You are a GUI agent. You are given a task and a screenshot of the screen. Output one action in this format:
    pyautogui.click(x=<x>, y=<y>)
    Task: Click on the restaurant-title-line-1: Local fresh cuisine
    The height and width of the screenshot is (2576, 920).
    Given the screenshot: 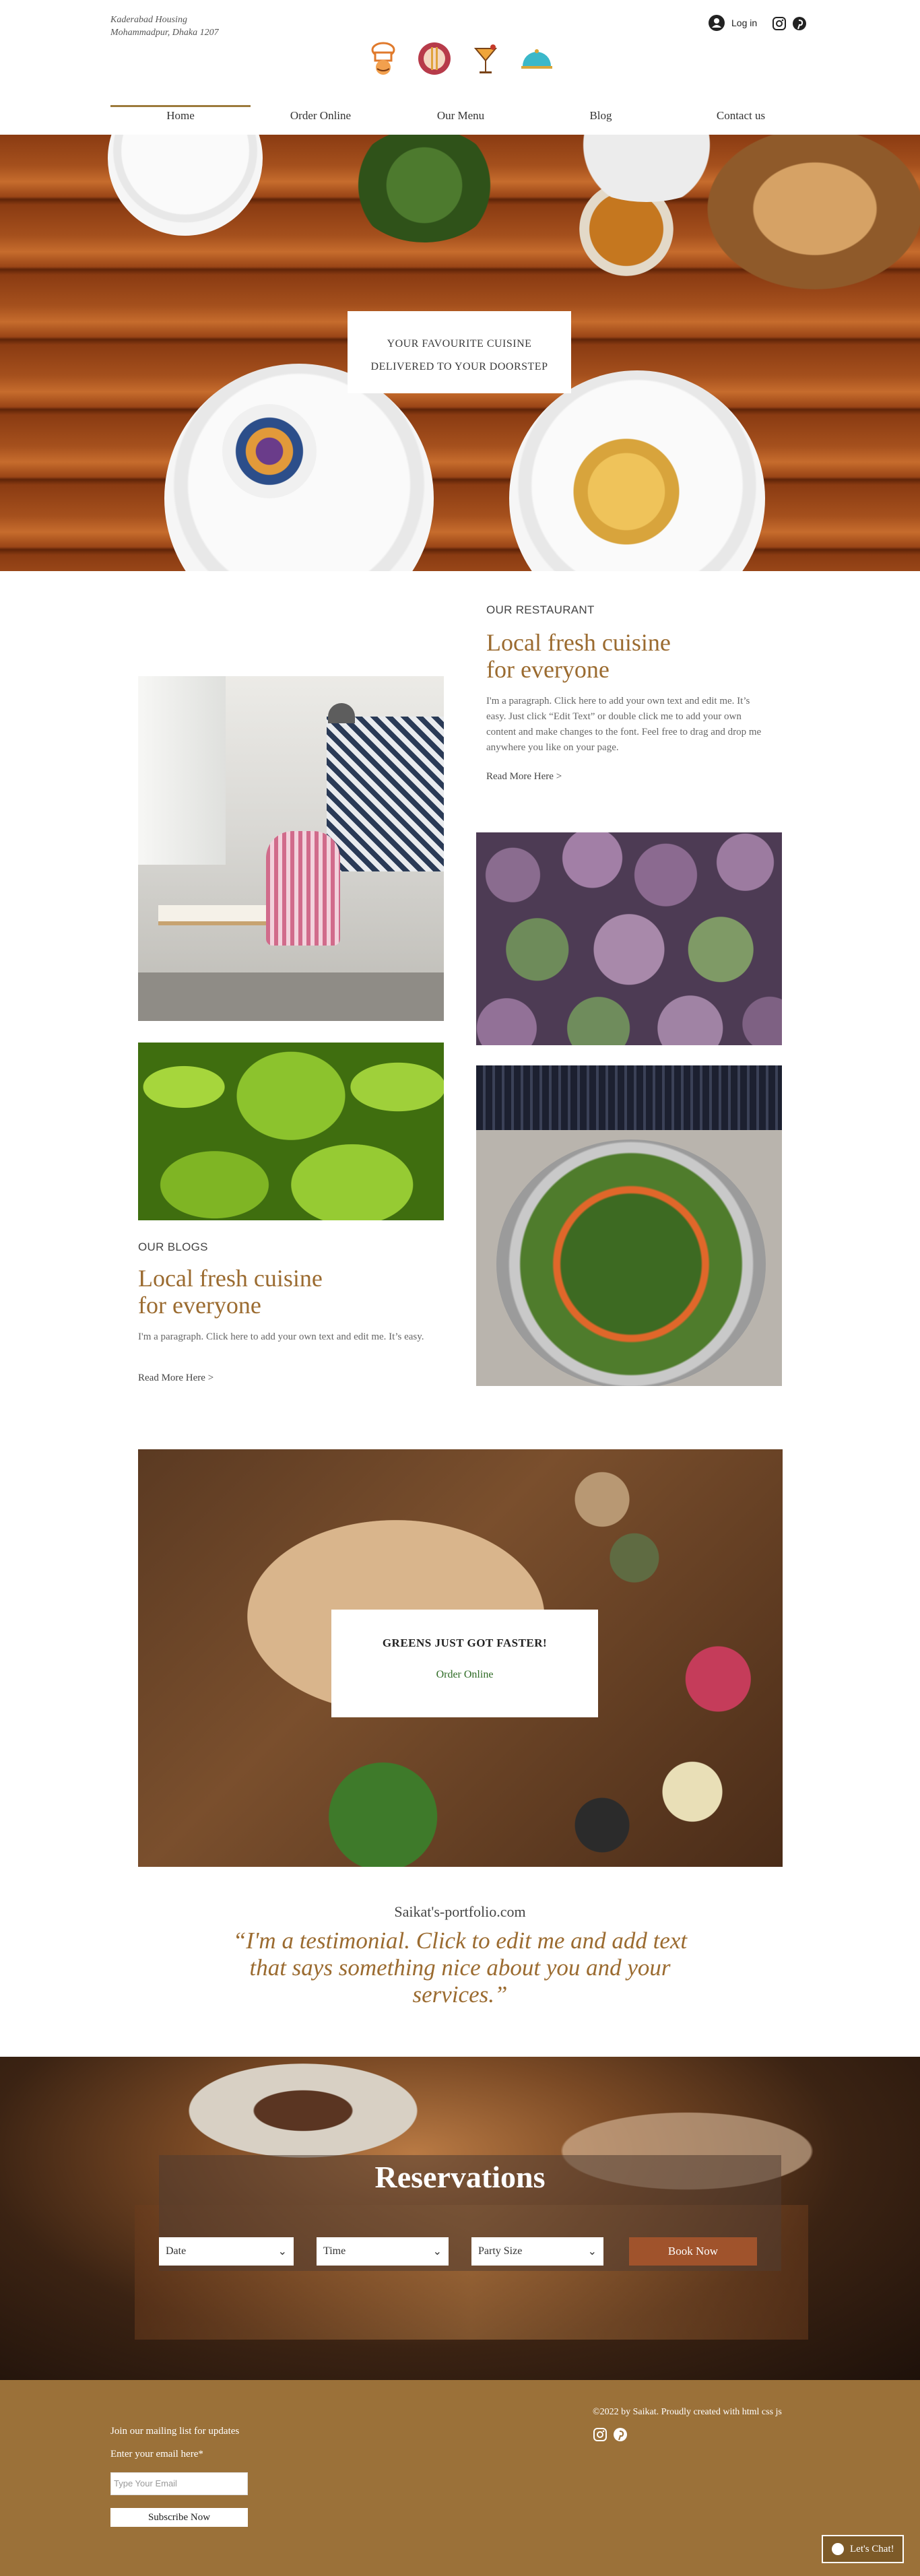 What is the action you would take?
    pyautogui.click(x=578, y=642)
    